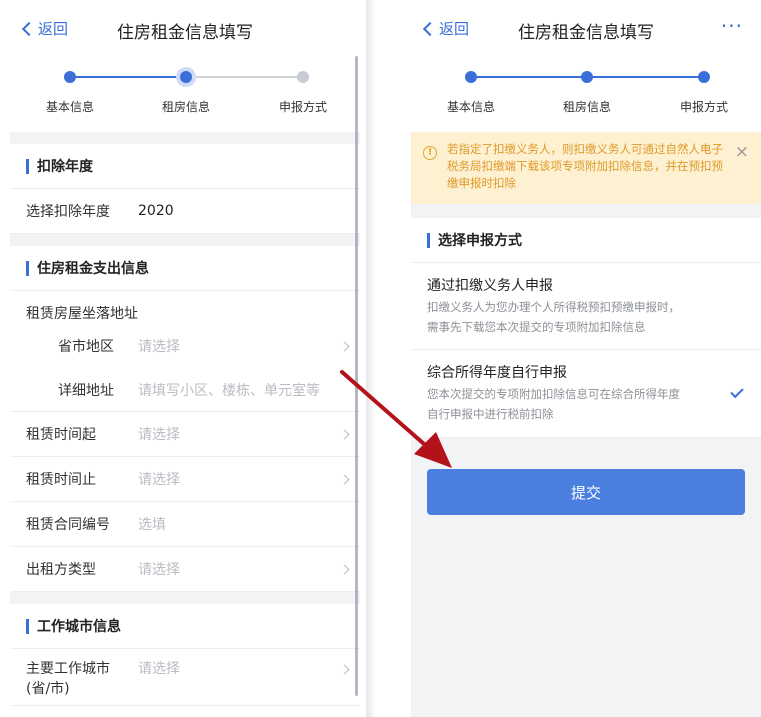  I want to click on contract-number-row: 租赁合同编号 选填, so click(185, 524).